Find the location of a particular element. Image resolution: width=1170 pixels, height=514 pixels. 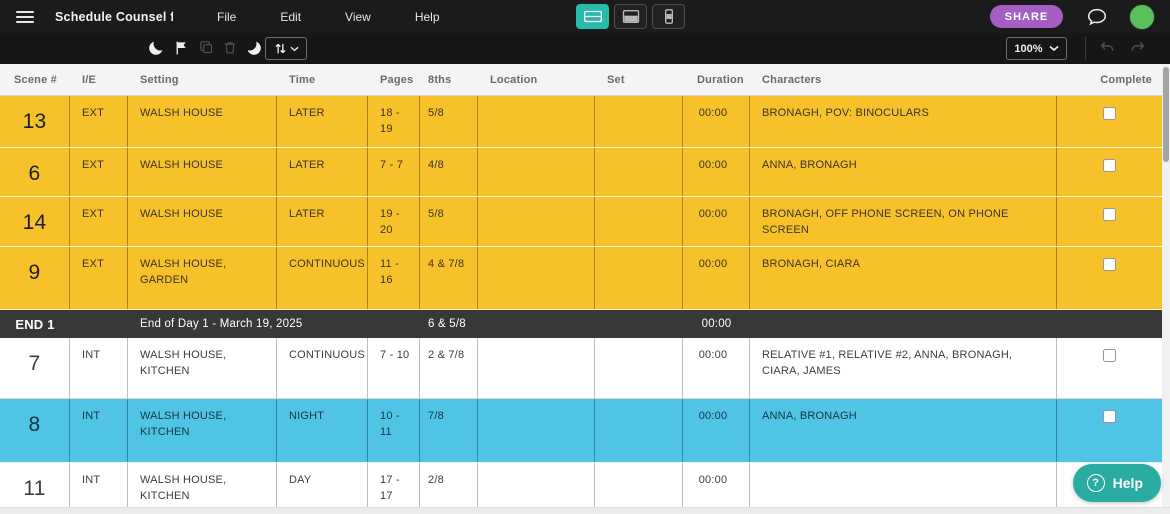

col-header-pages: Pages is located at coordinates (397, 79).